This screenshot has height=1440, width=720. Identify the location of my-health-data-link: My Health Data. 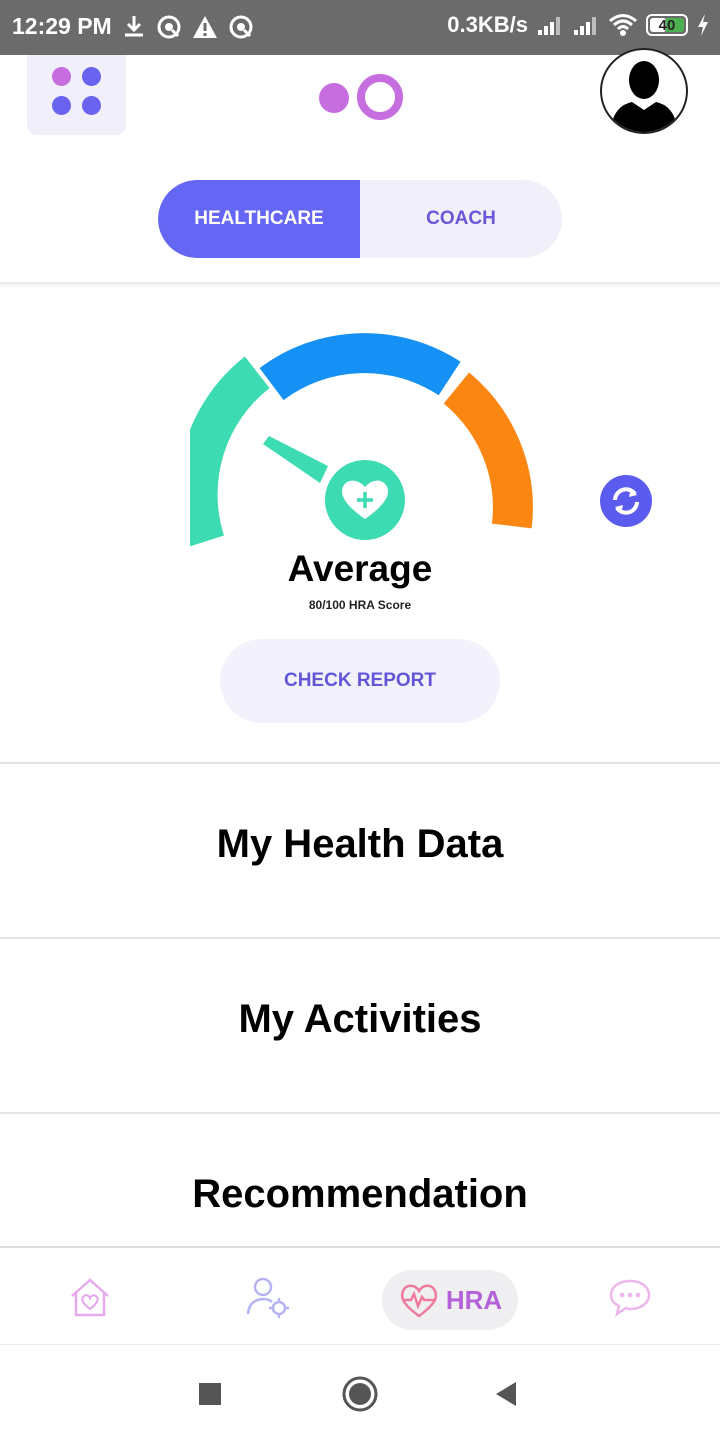
(360, 844).